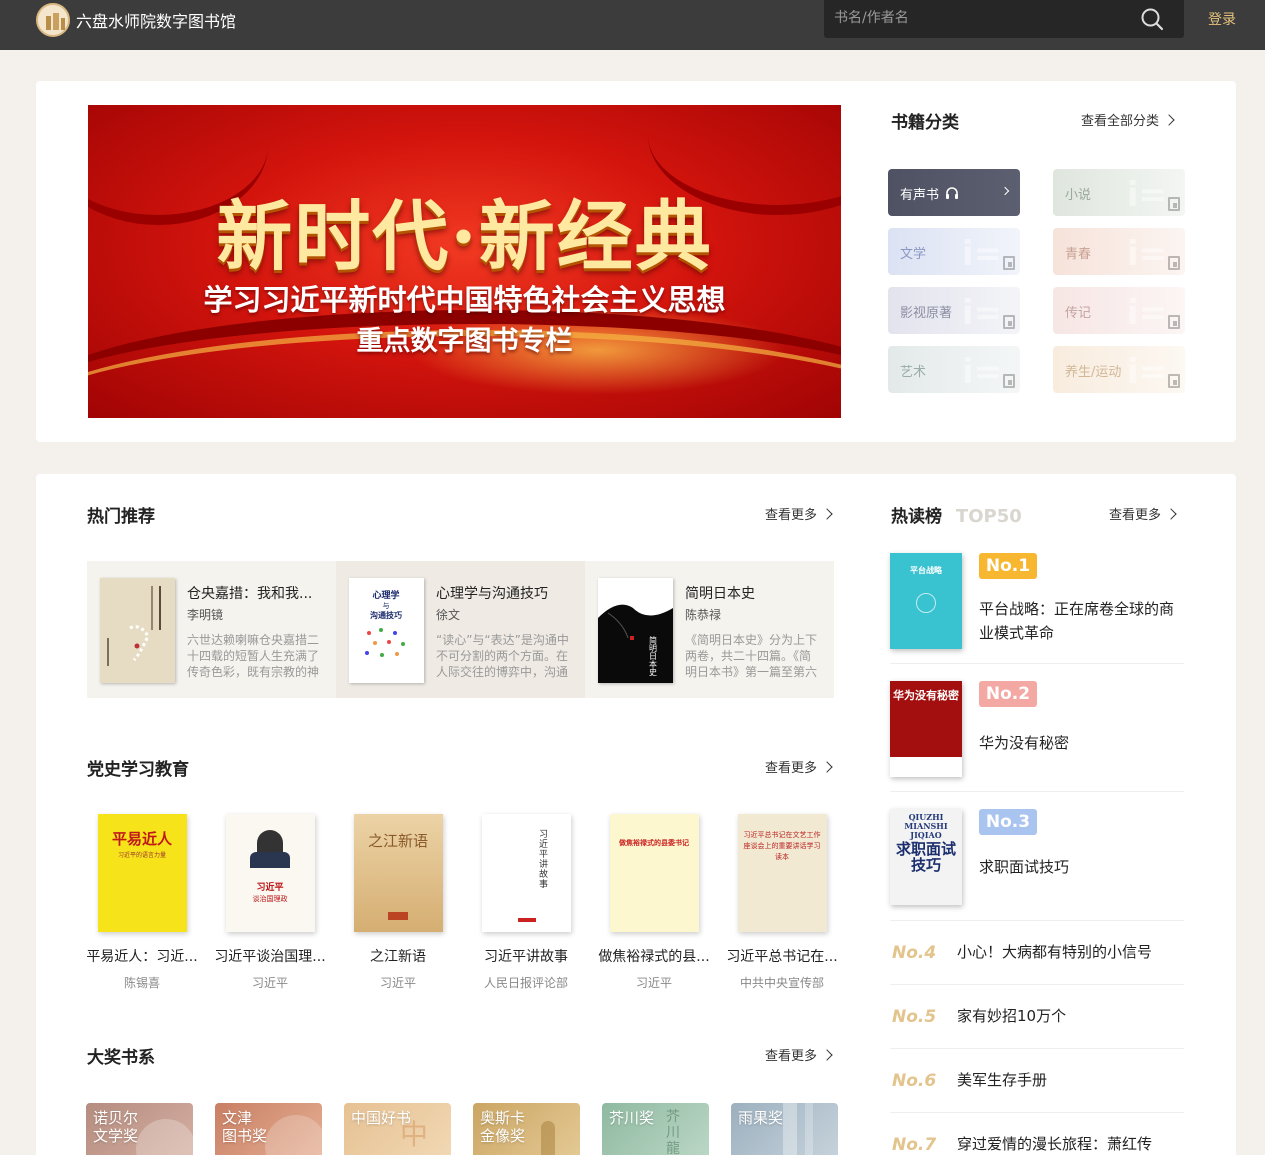 Image resolution: width=1265 pixels, height=1155 pixels. I want to click on book-title: 小心！大病都有特别的小信号, so click(1055, 952).